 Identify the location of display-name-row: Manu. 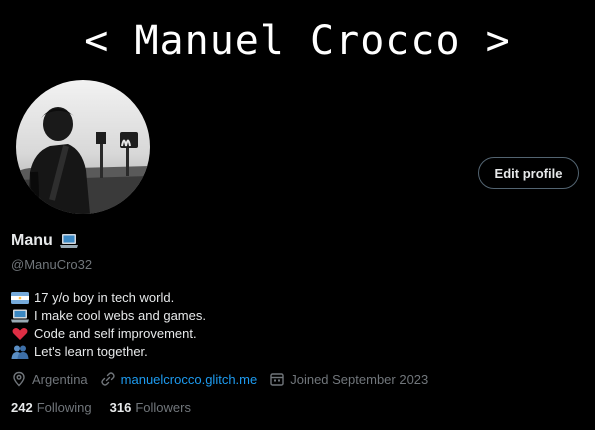
(45, 241).